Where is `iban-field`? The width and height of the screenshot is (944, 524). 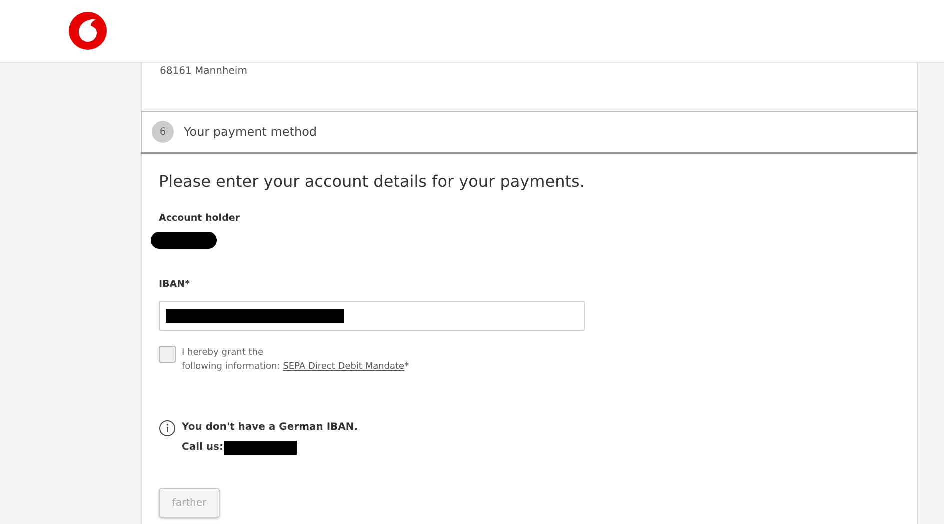
iban-field is located at coordinates (372, 316).